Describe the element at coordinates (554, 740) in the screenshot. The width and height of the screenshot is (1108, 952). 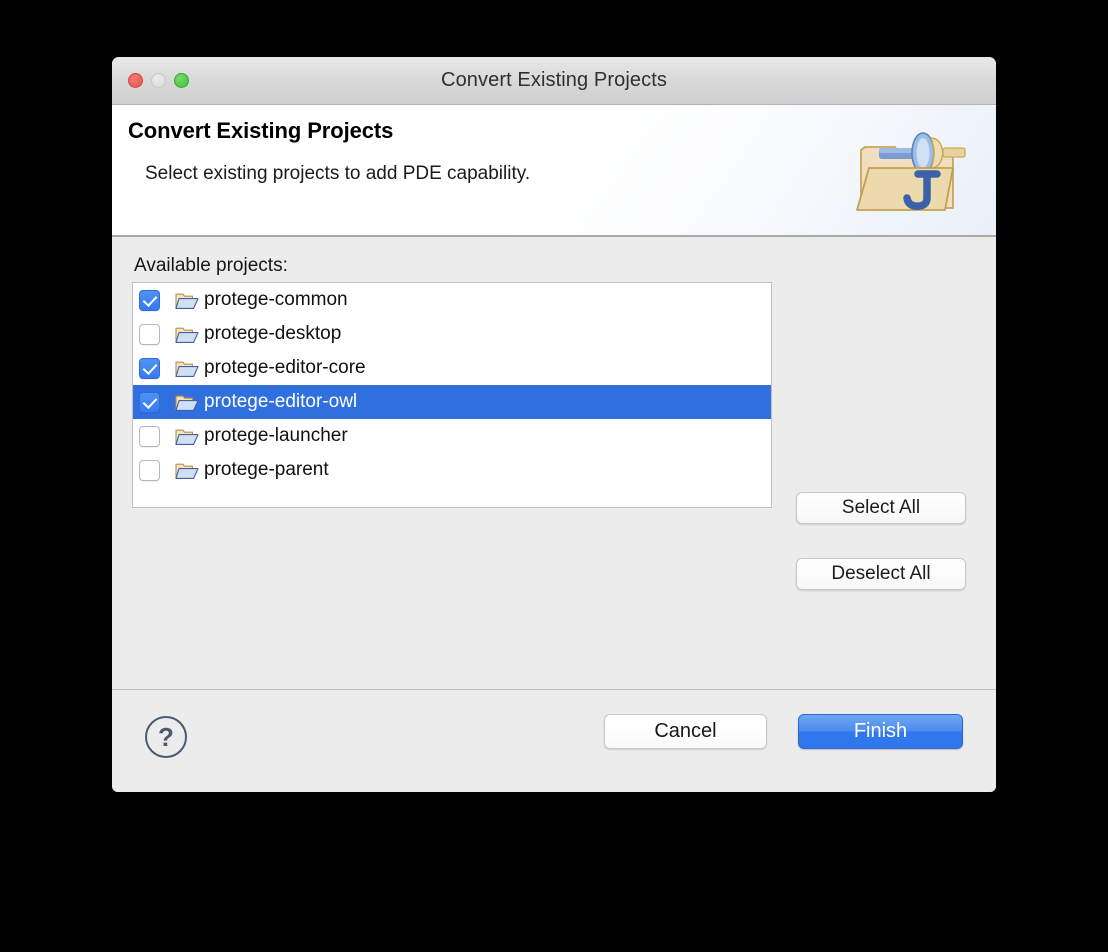
I see `dialog-footer: ? Cancel Finish` at that location.